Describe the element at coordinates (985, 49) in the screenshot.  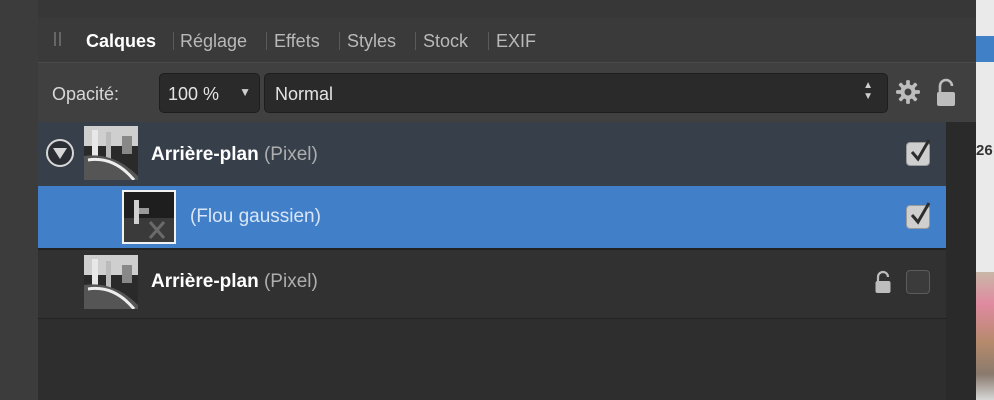
I see `canvas-edge-blue-block` at that location.